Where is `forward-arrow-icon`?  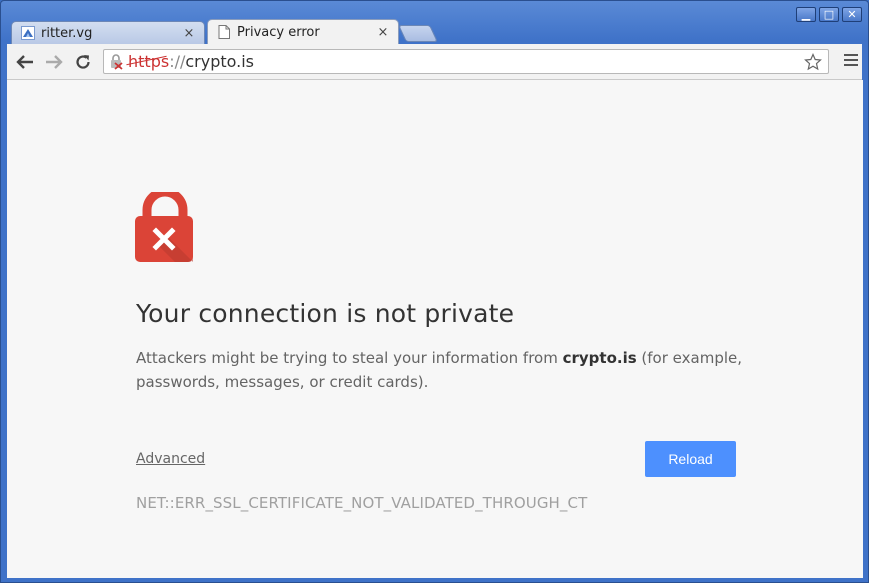 forward-arrow-icon is located at coordinates (54, 62).